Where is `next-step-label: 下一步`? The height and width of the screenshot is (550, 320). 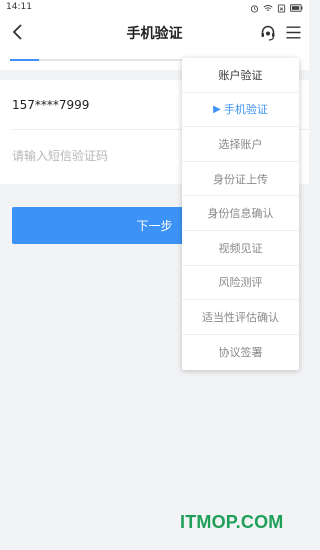
next-step-label: 下一步 is located at coordinates (154, 226).